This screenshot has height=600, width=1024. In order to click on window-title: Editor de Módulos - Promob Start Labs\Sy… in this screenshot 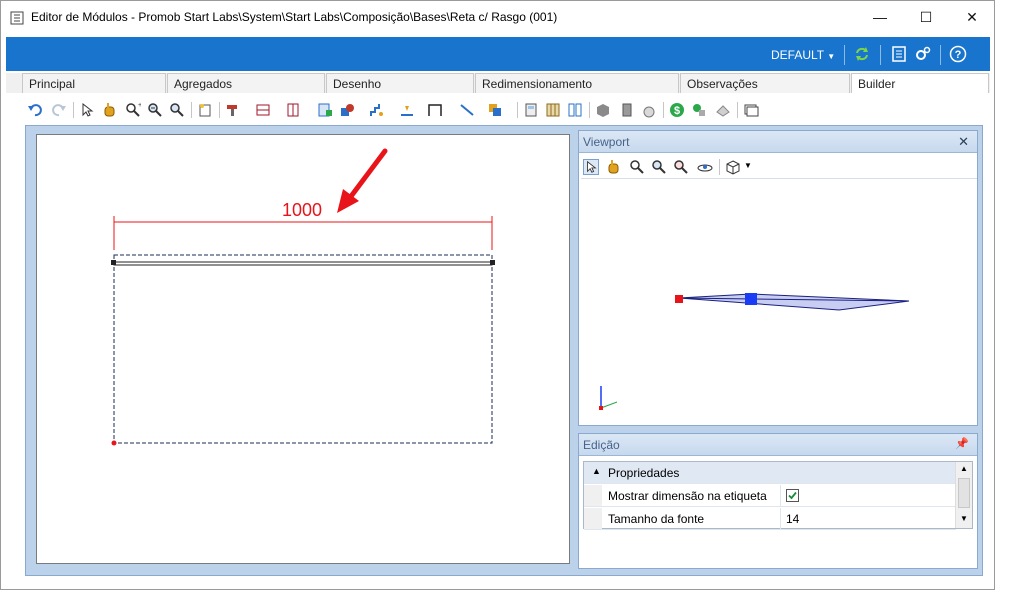, I will do `click(294, 17)`.